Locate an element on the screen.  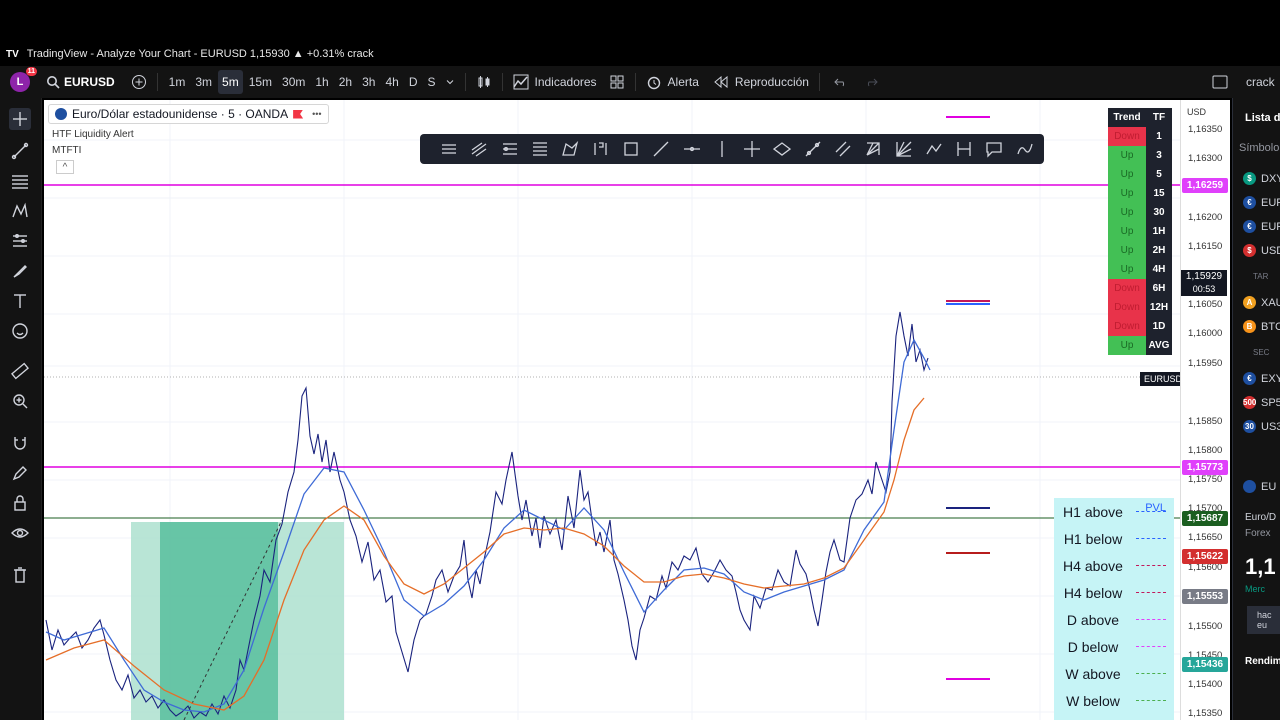
alert-button: Alerta is located at coordinates (672, 82).